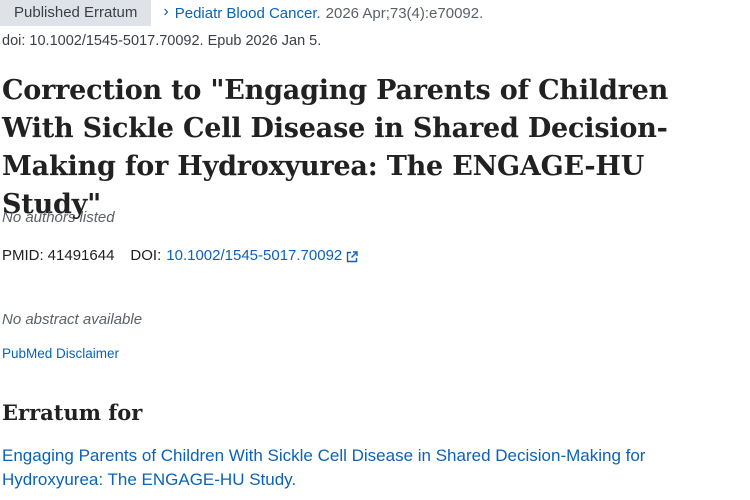 This screenshot has width=750, height=500. I want to click on pubmed-disclaimer-link: PubMed Disclaimer, so click(60, 353).